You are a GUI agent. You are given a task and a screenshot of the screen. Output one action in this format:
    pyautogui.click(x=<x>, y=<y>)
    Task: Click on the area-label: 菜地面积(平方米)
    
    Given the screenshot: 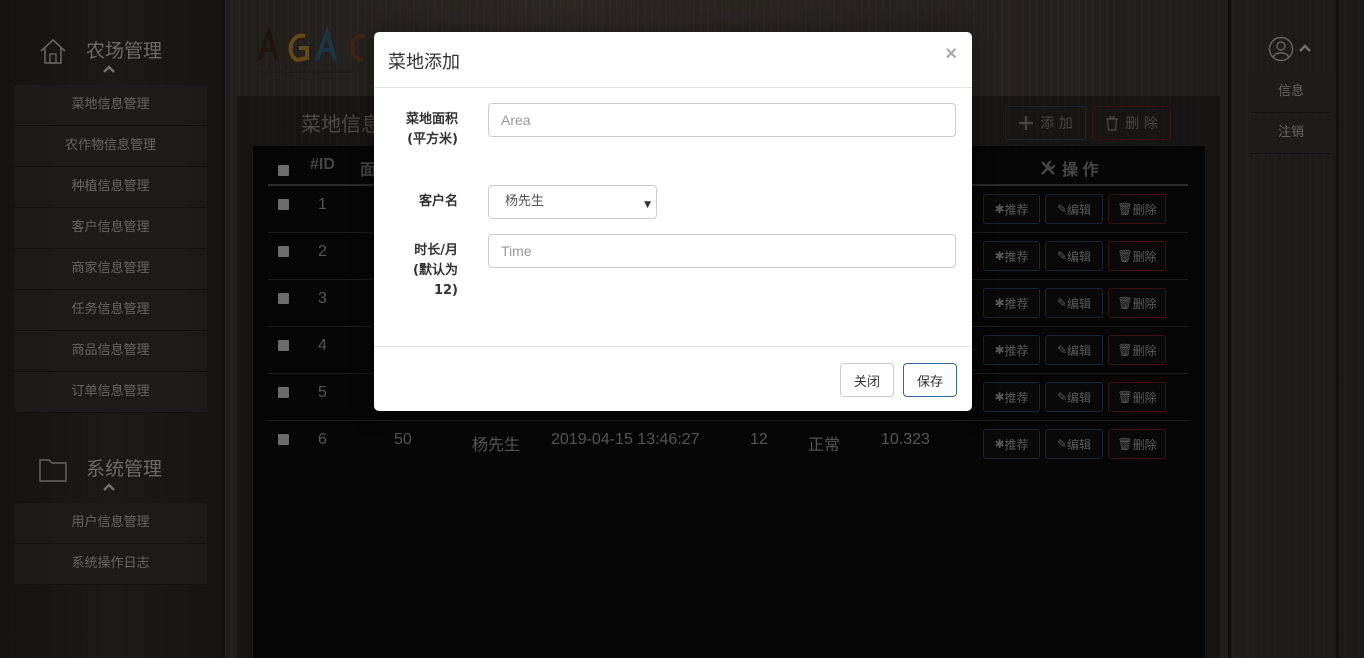 What is the action you would take?
    pyautogui.click(x=431, y=129)
    